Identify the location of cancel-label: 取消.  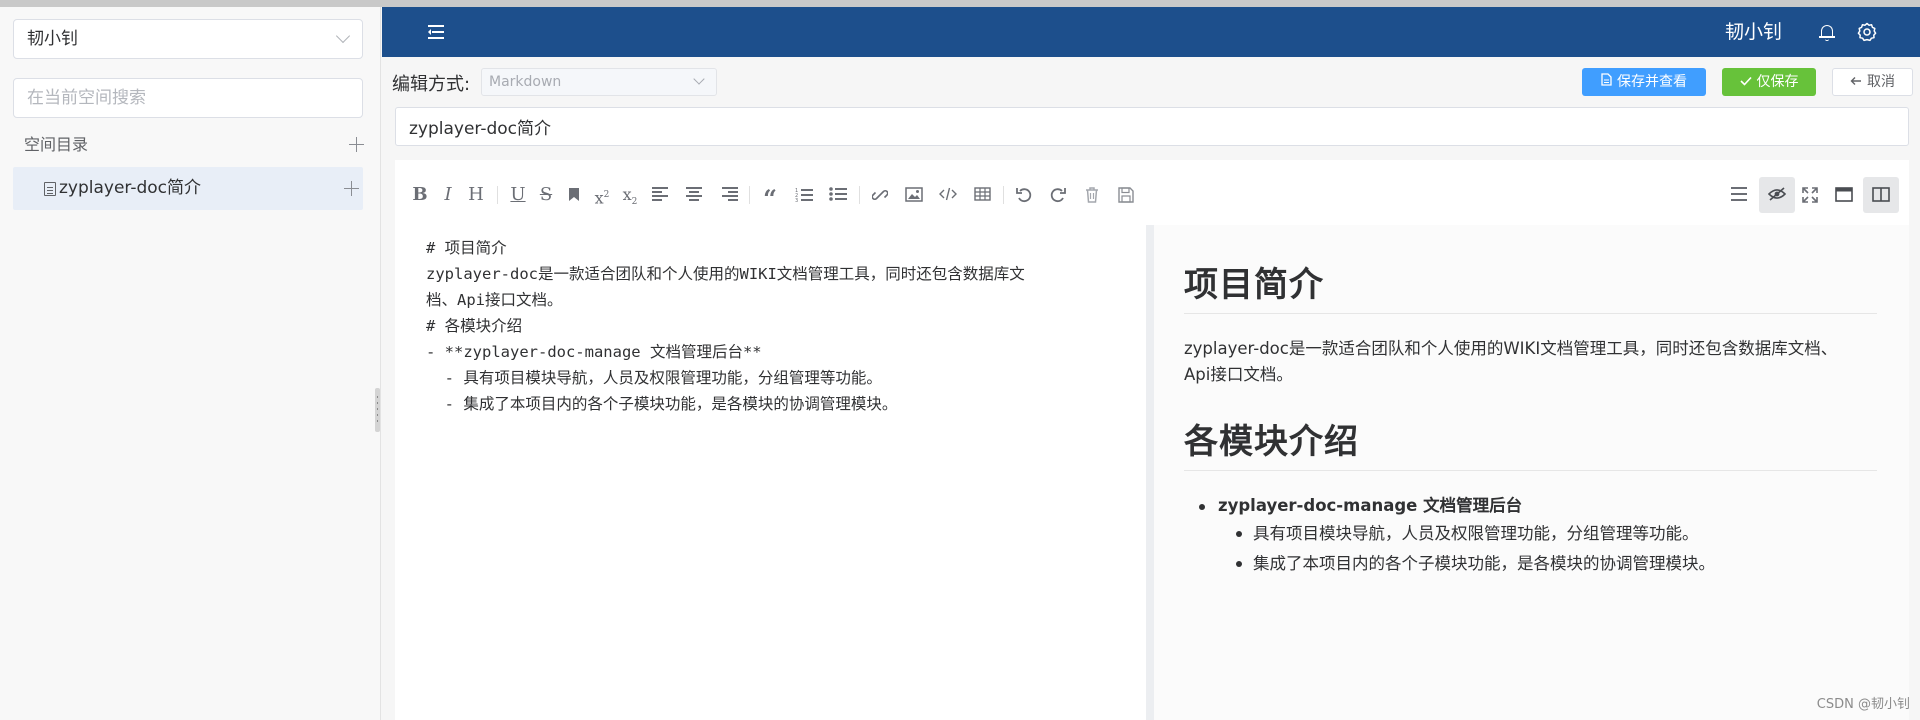
(1881, 82).